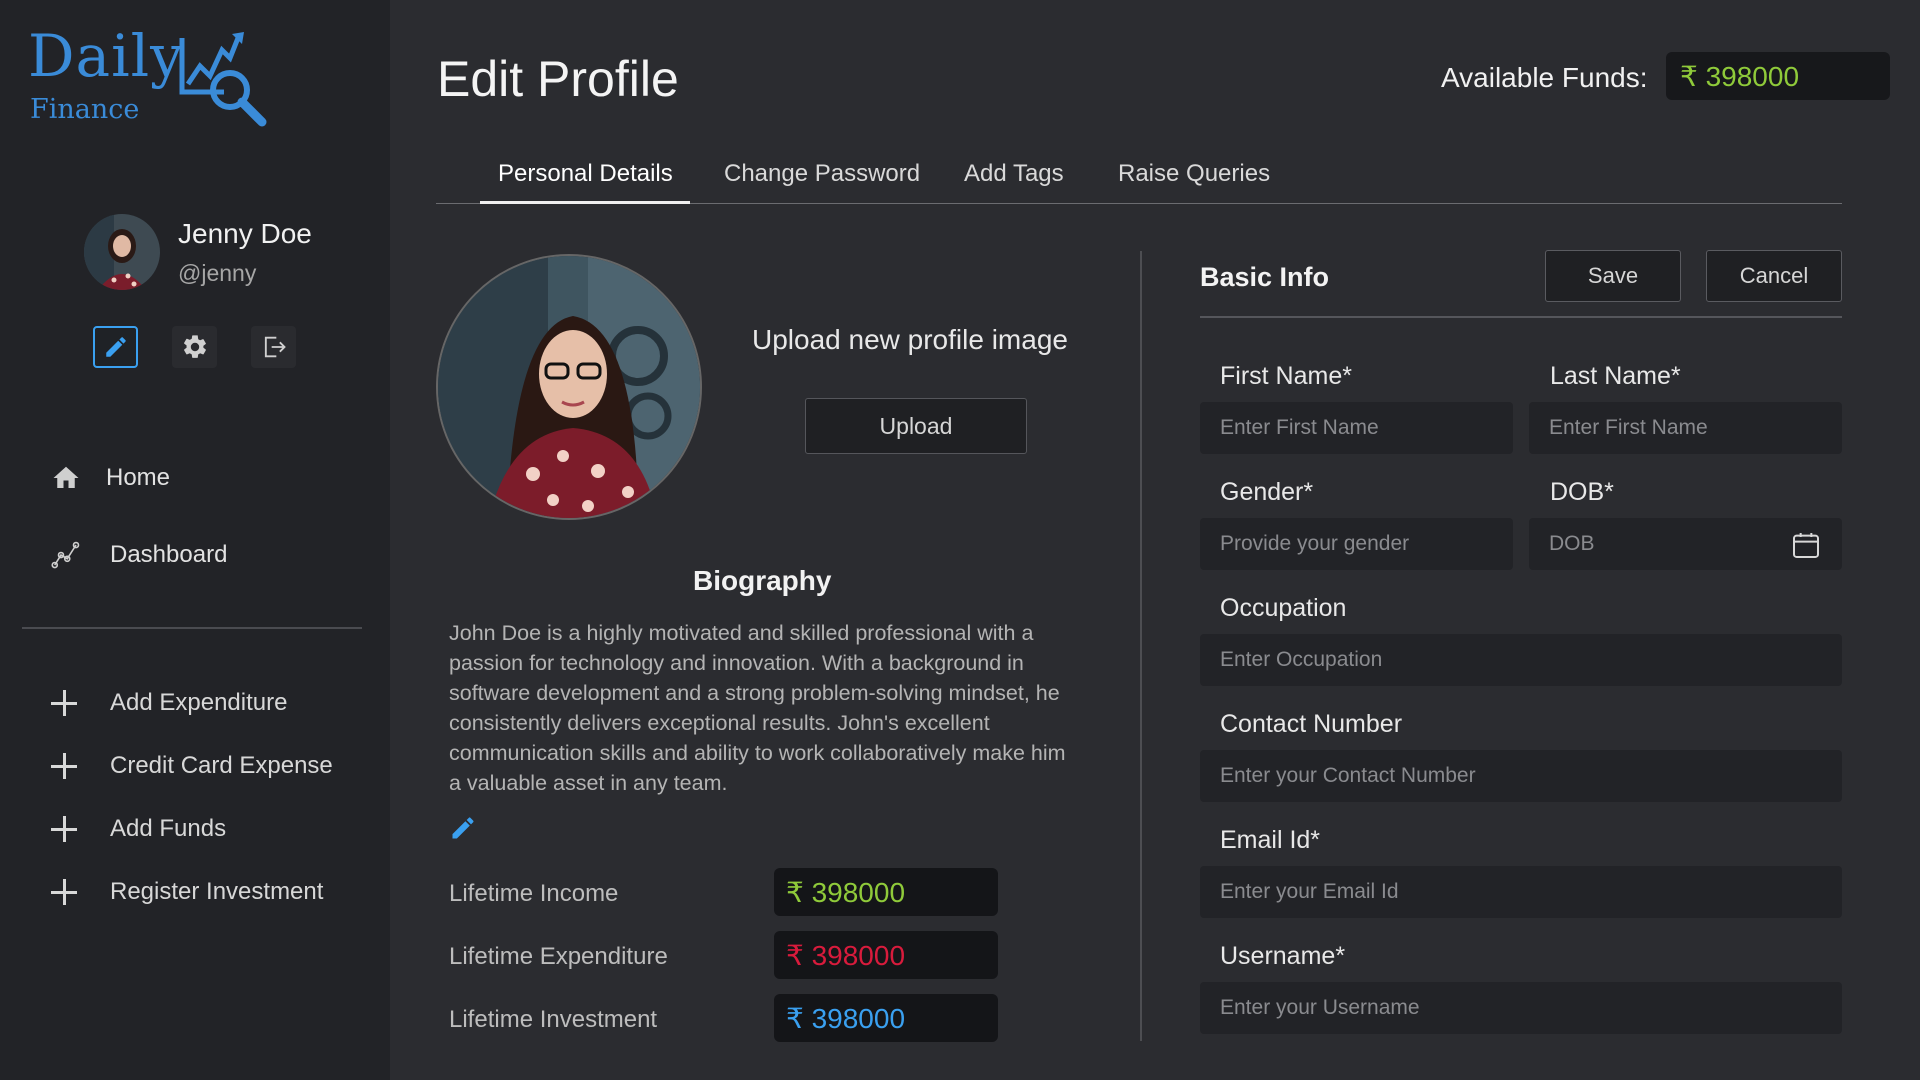  What do you see at coordinates (168, 828) in the screenshot?
I see `action-label: Add Funds` at bounding box center [168, 828].